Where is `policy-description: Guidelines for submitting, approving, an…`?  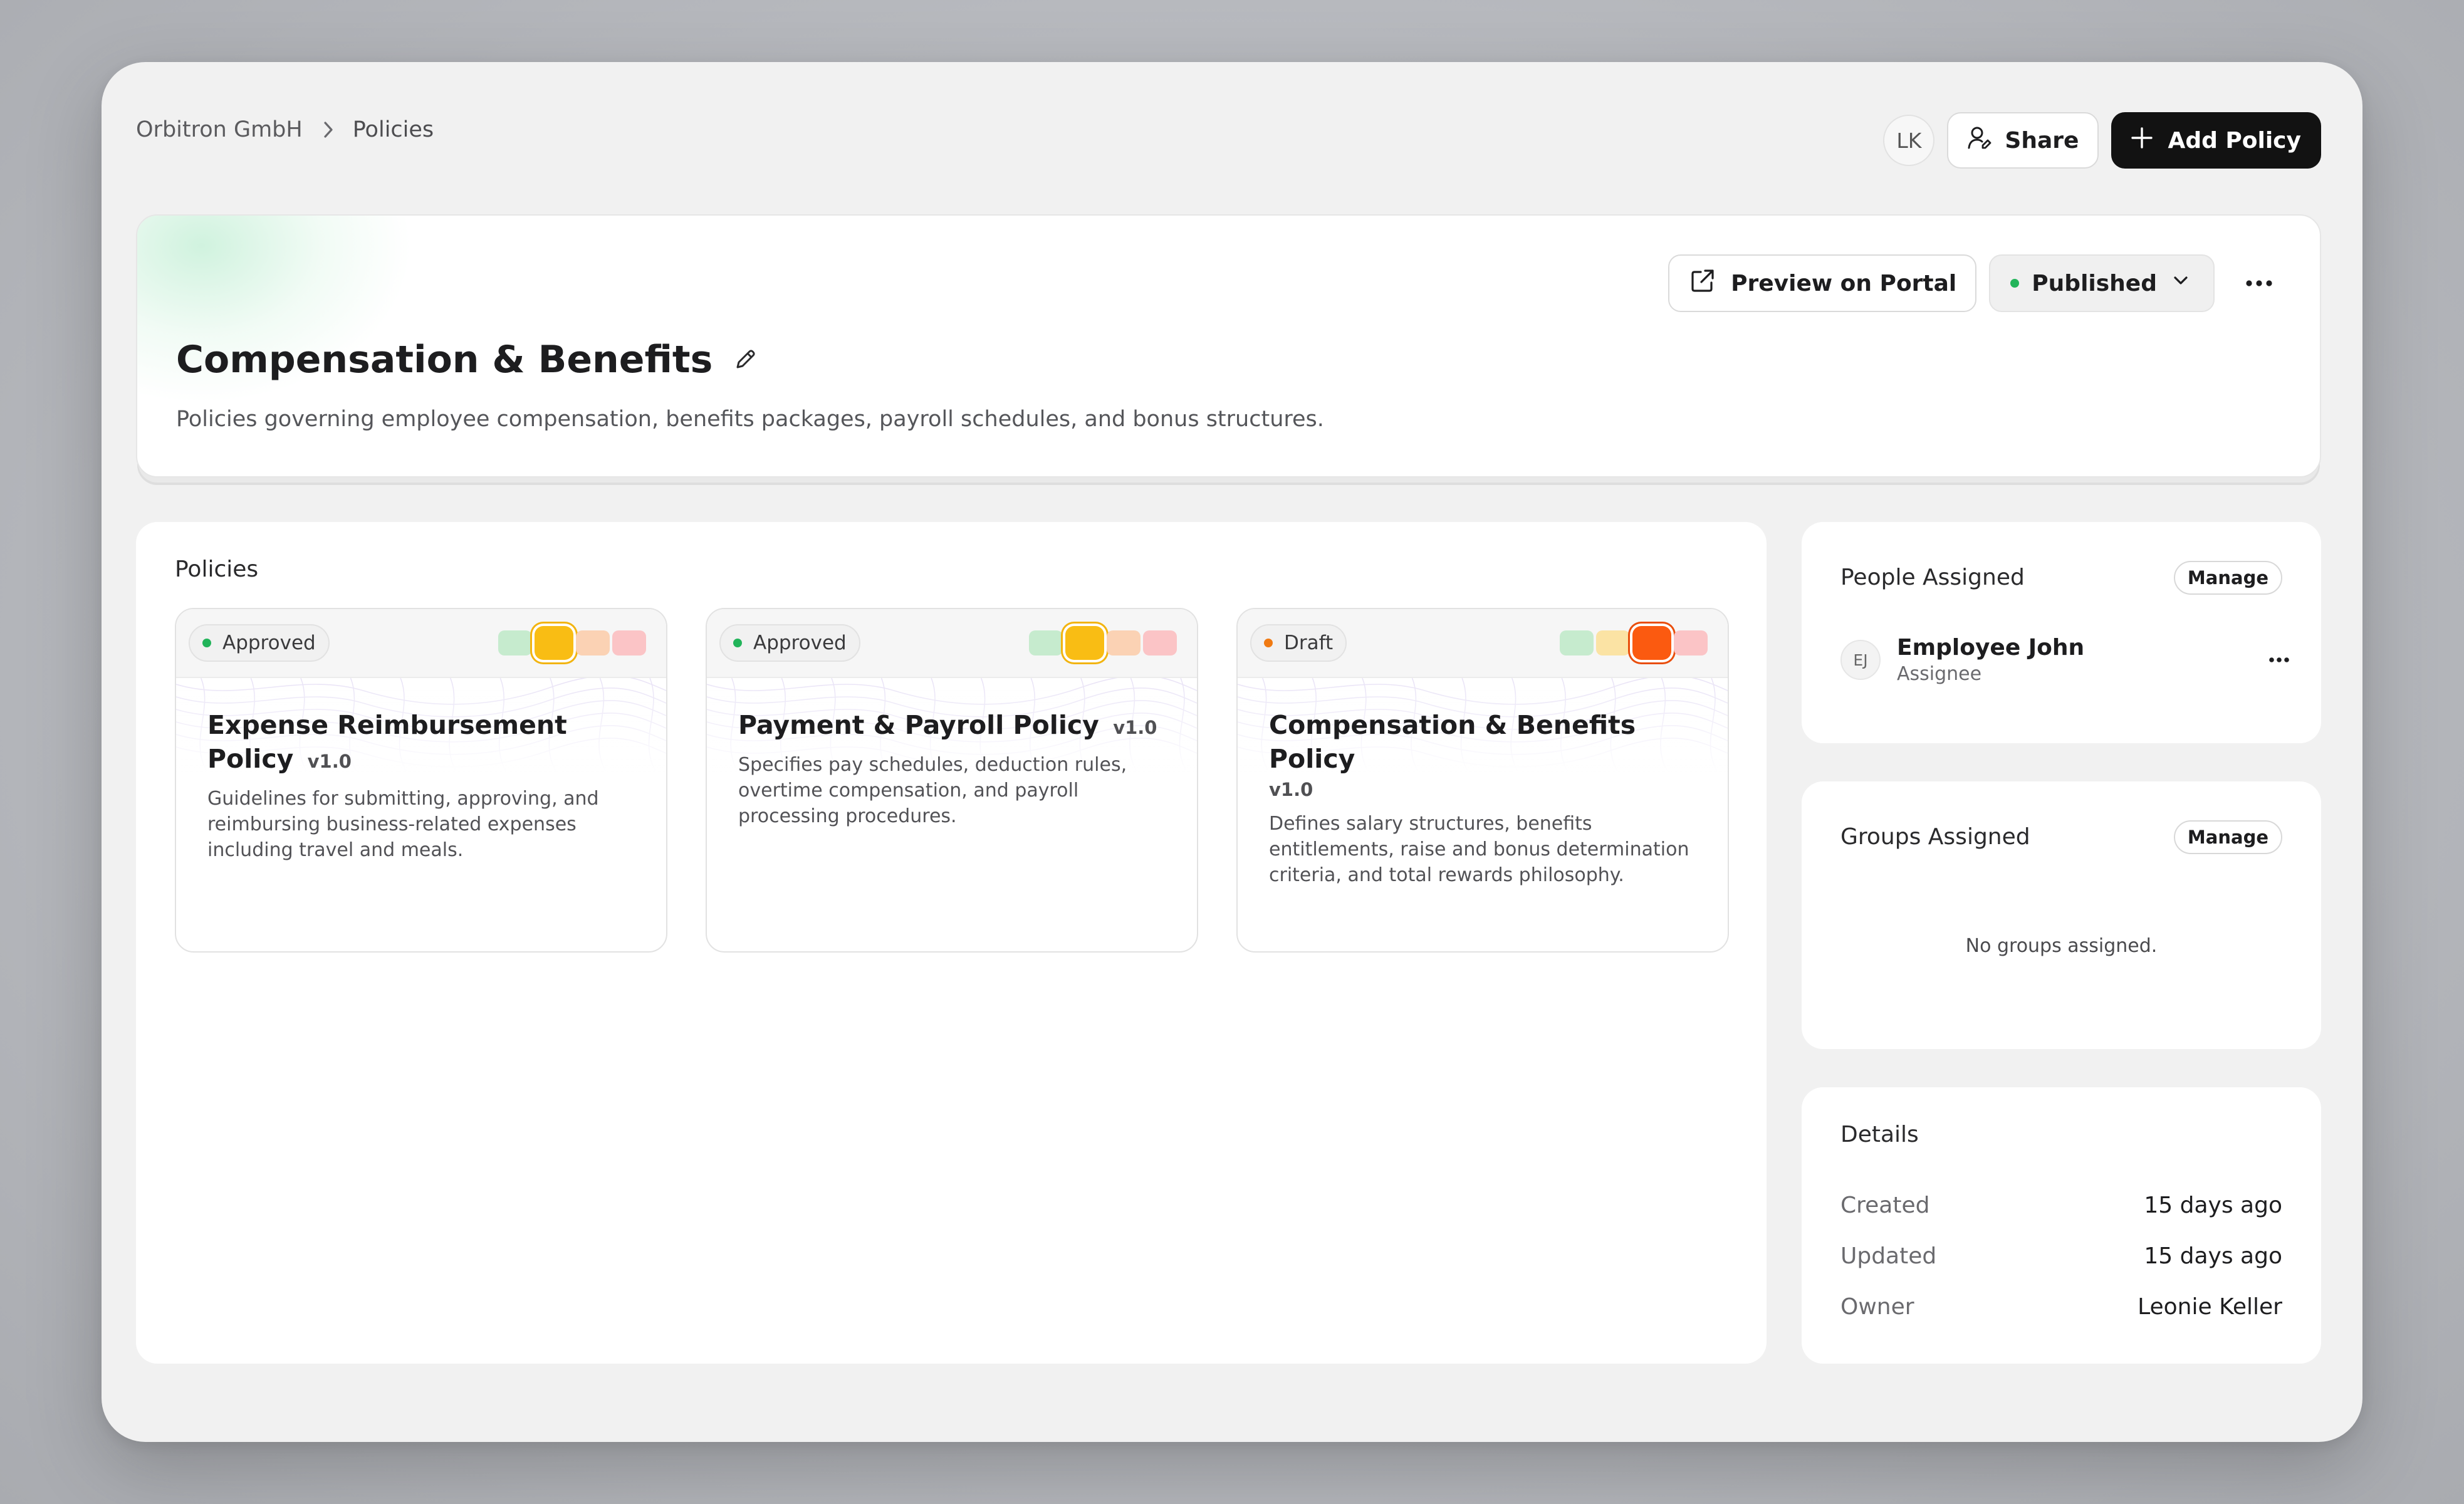 policy-description: Guidelines for submitting, approving, an… is located at coordinates (403, 824).